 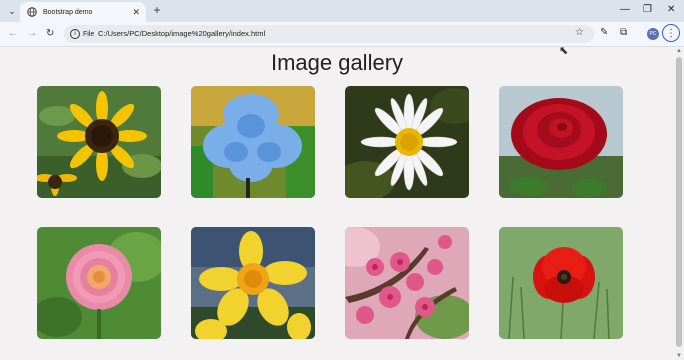 I want to click on sunflower-image, so click(x=99, y=142).